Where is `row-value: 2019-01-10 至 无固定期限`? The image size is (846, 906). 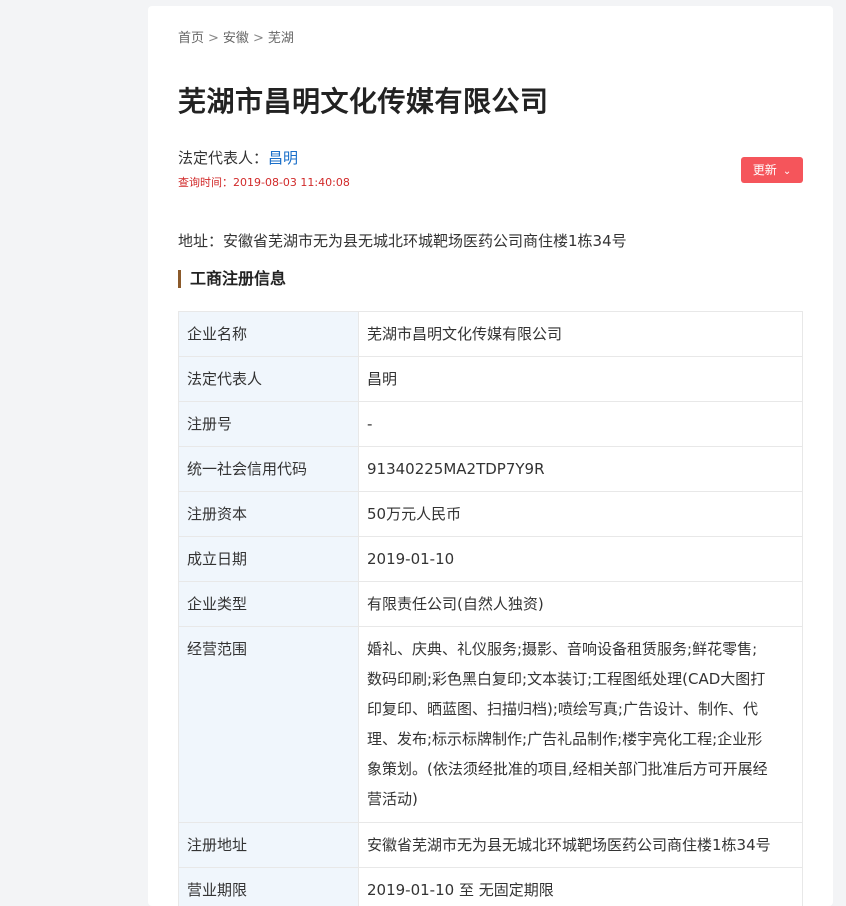
row-value: 2019-01-10 至 无固定期限 is located at coordinates (581, 887).